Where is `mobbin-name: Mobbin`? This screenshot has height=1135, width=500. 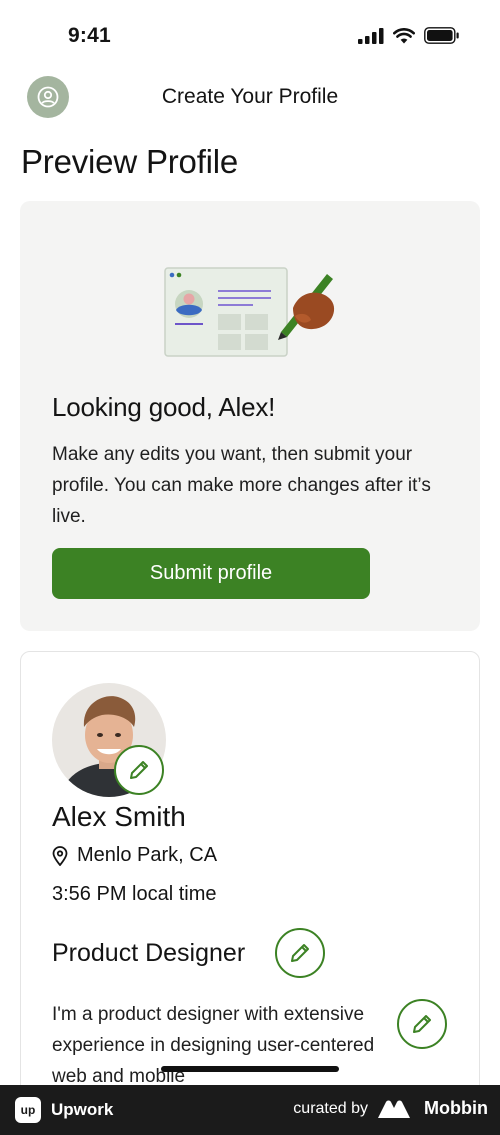 mobbin-name: Mobbin is located at coordinates (456, 1108).